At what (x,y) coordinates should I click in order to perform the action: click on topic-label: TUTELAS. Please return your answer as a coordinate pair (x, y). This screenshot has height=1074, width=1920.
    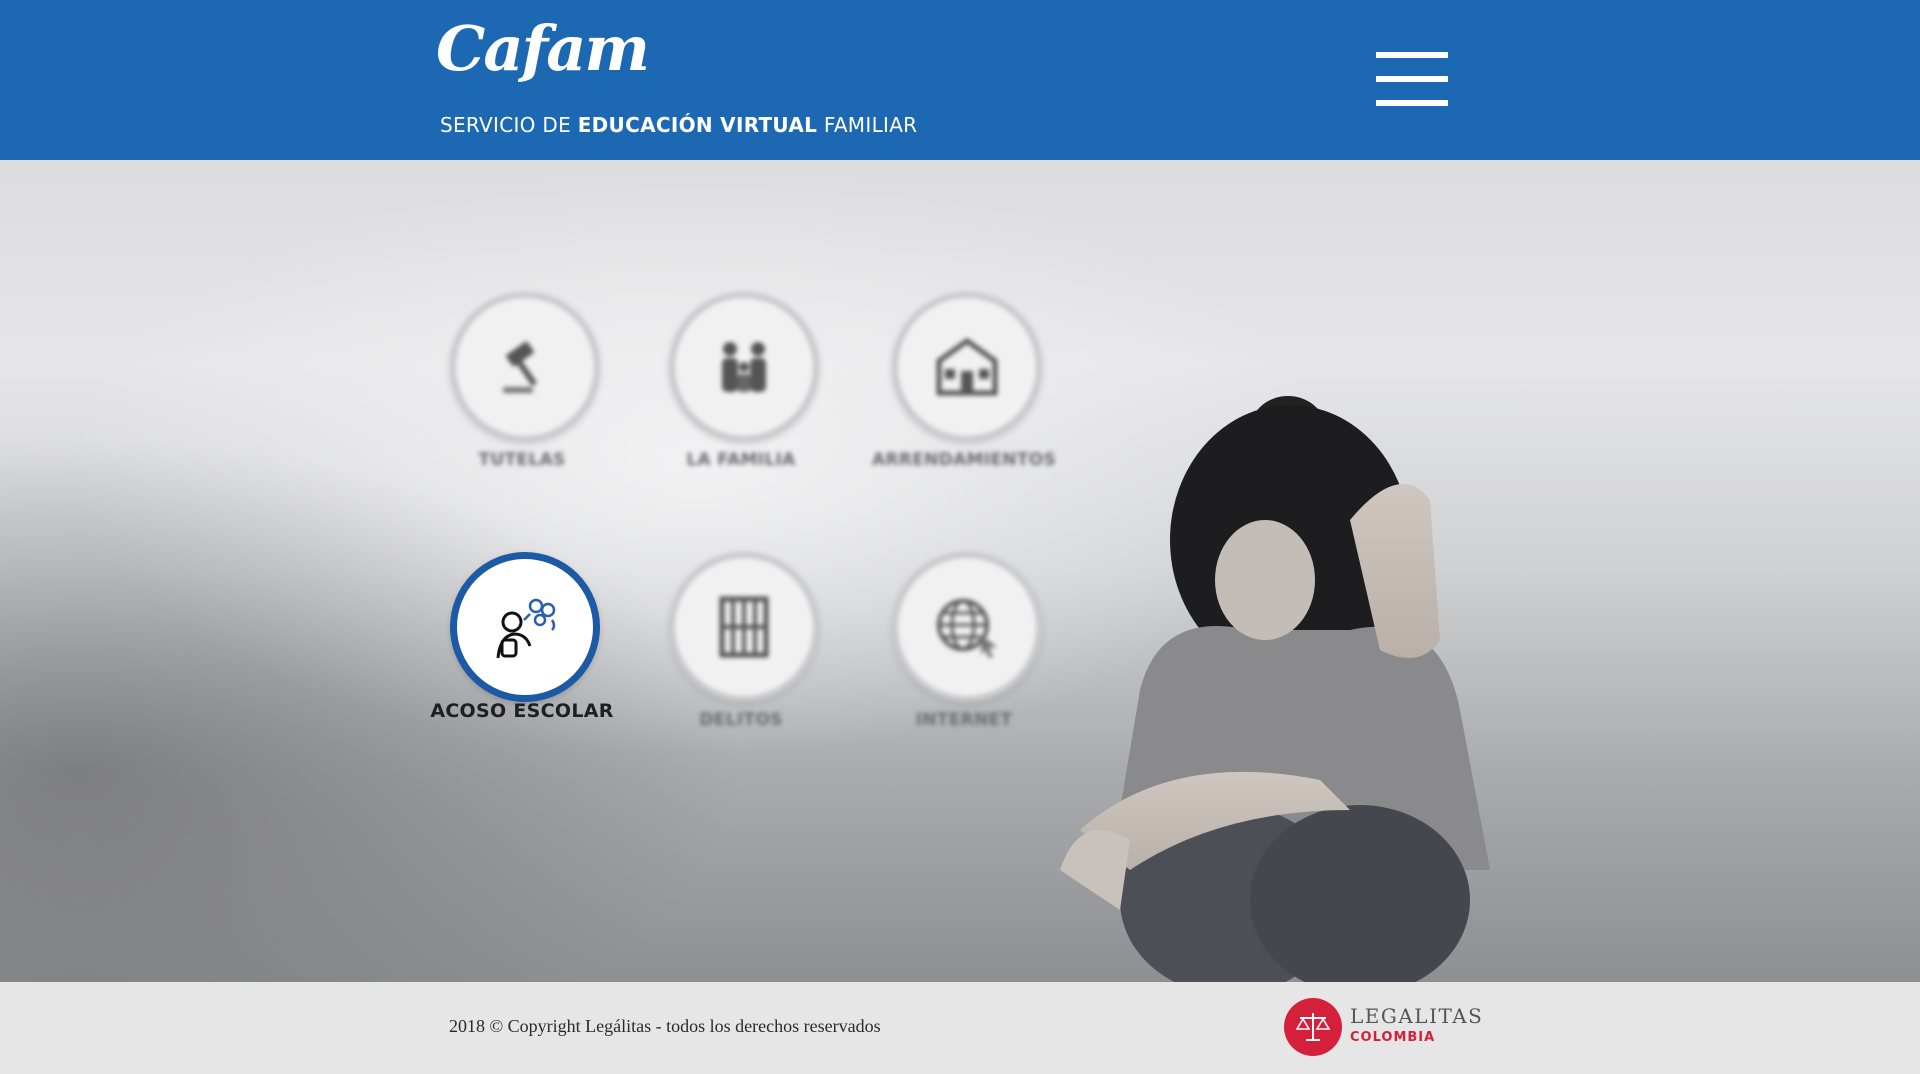
    Looking at the image, I should click on (522, 460).